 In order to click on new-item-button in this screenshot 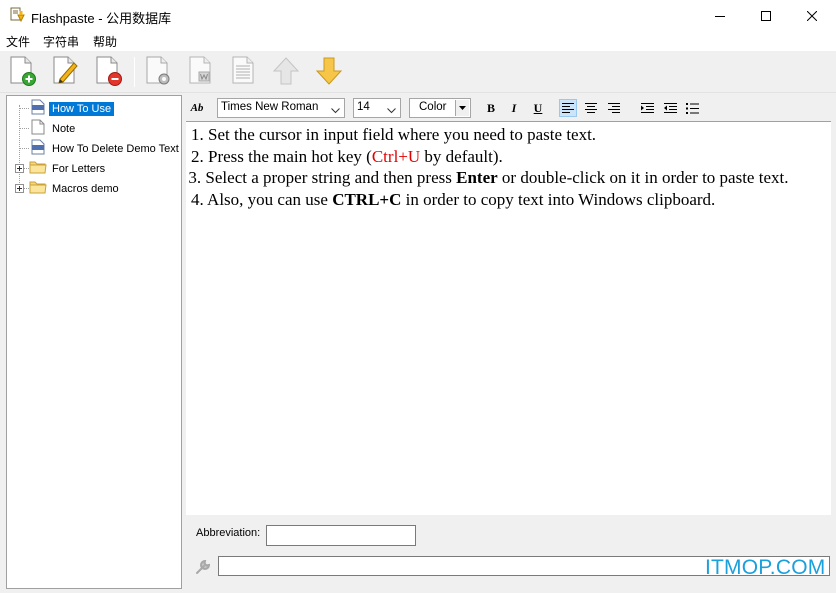, I will do `click(22, 72)`.